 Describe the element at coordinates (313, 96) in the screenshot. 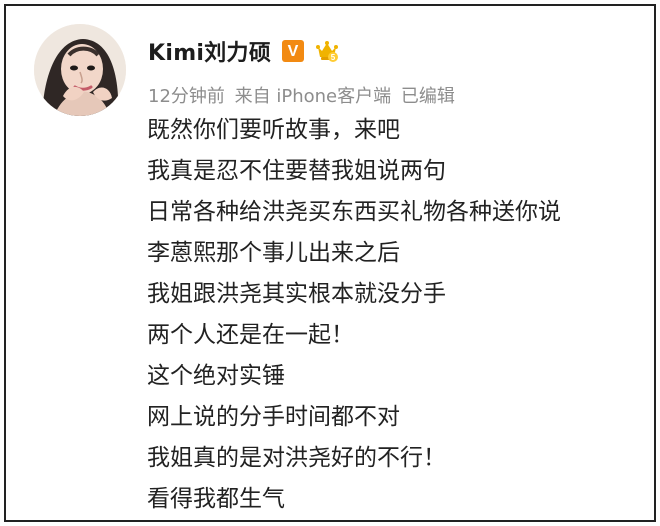

I see `post-source: 来自 iPhone客户端` at that location.